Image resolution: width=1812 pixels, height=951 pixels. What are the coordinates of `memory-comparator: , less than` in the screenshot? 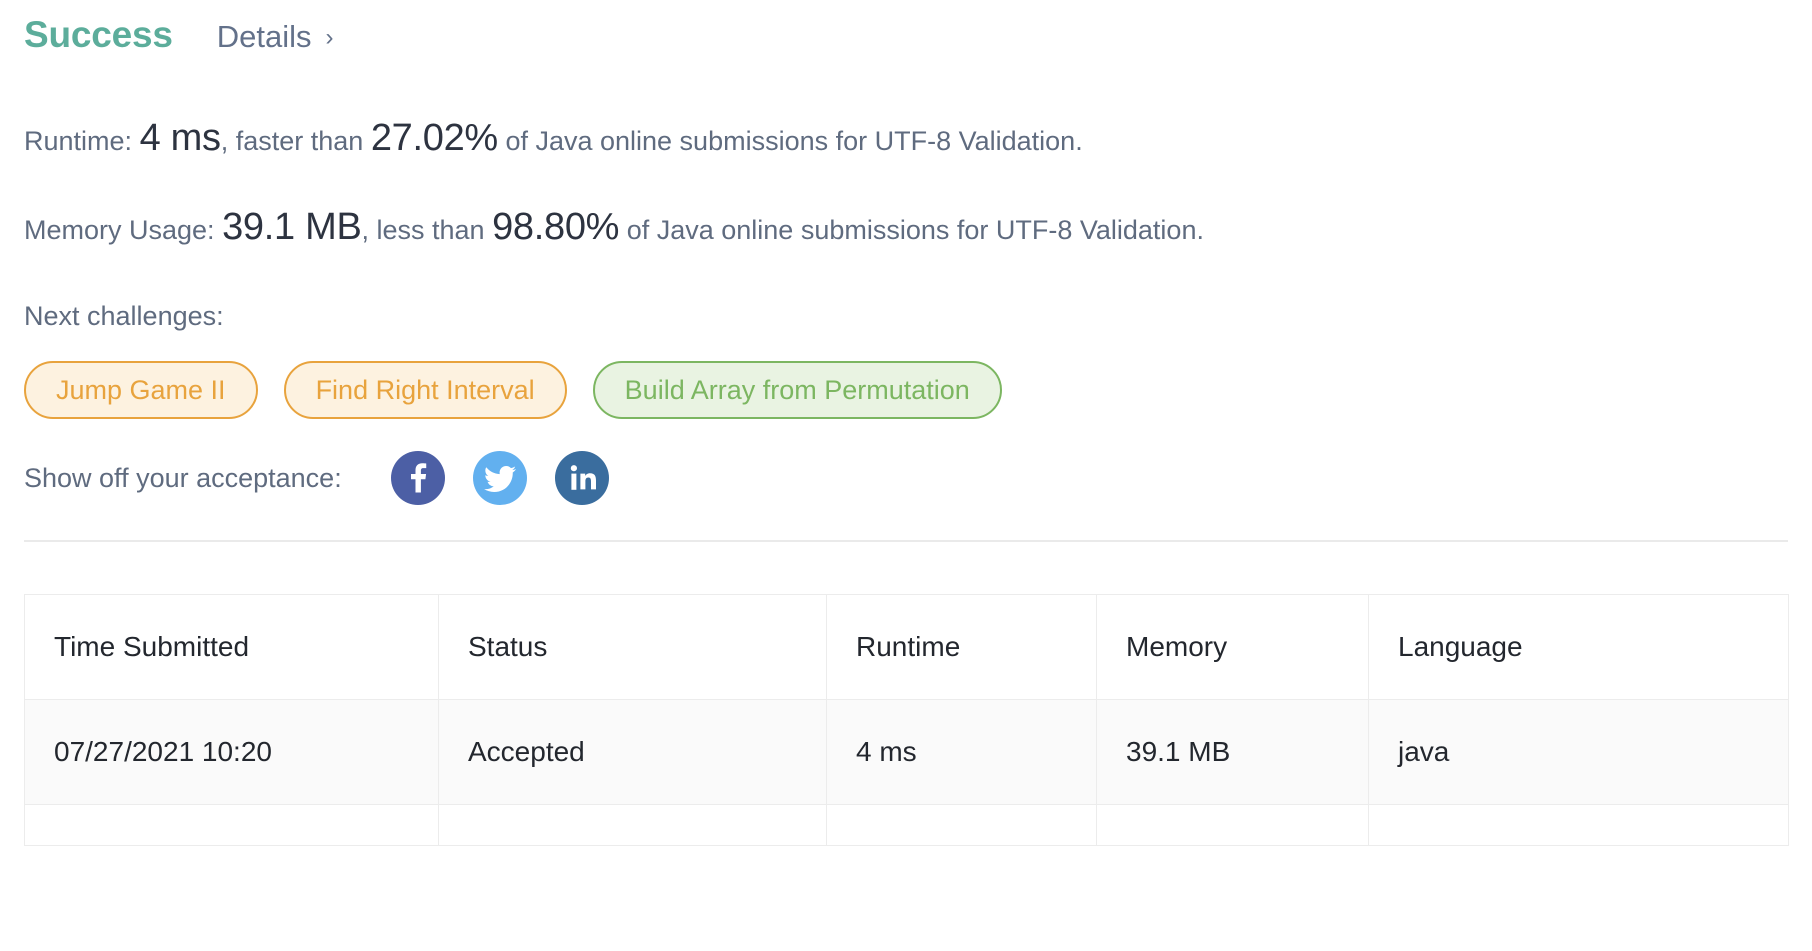 It's located at (423, 229).